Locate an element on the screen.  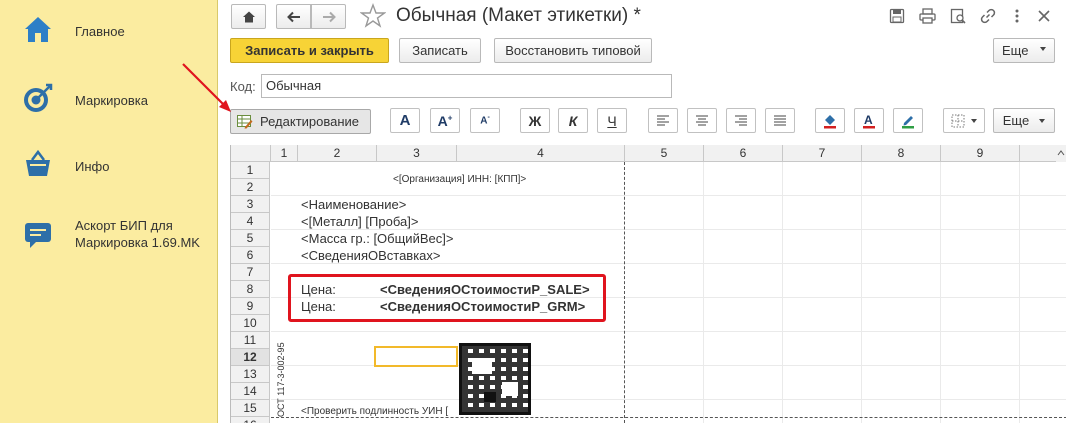
column-header: 3 is located at coordinates (417, 153).